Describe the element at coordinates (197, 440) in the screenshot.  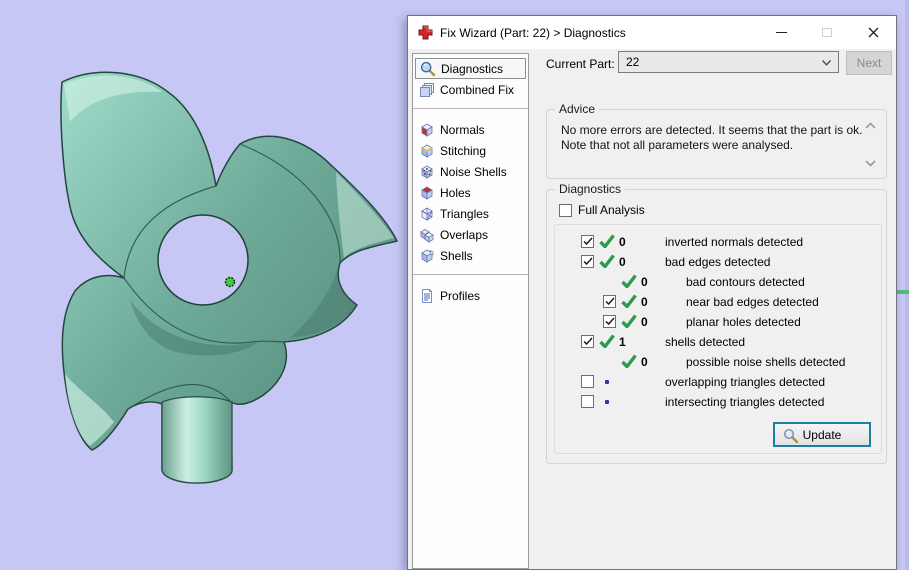
I see `impeller-shaft` at that location.